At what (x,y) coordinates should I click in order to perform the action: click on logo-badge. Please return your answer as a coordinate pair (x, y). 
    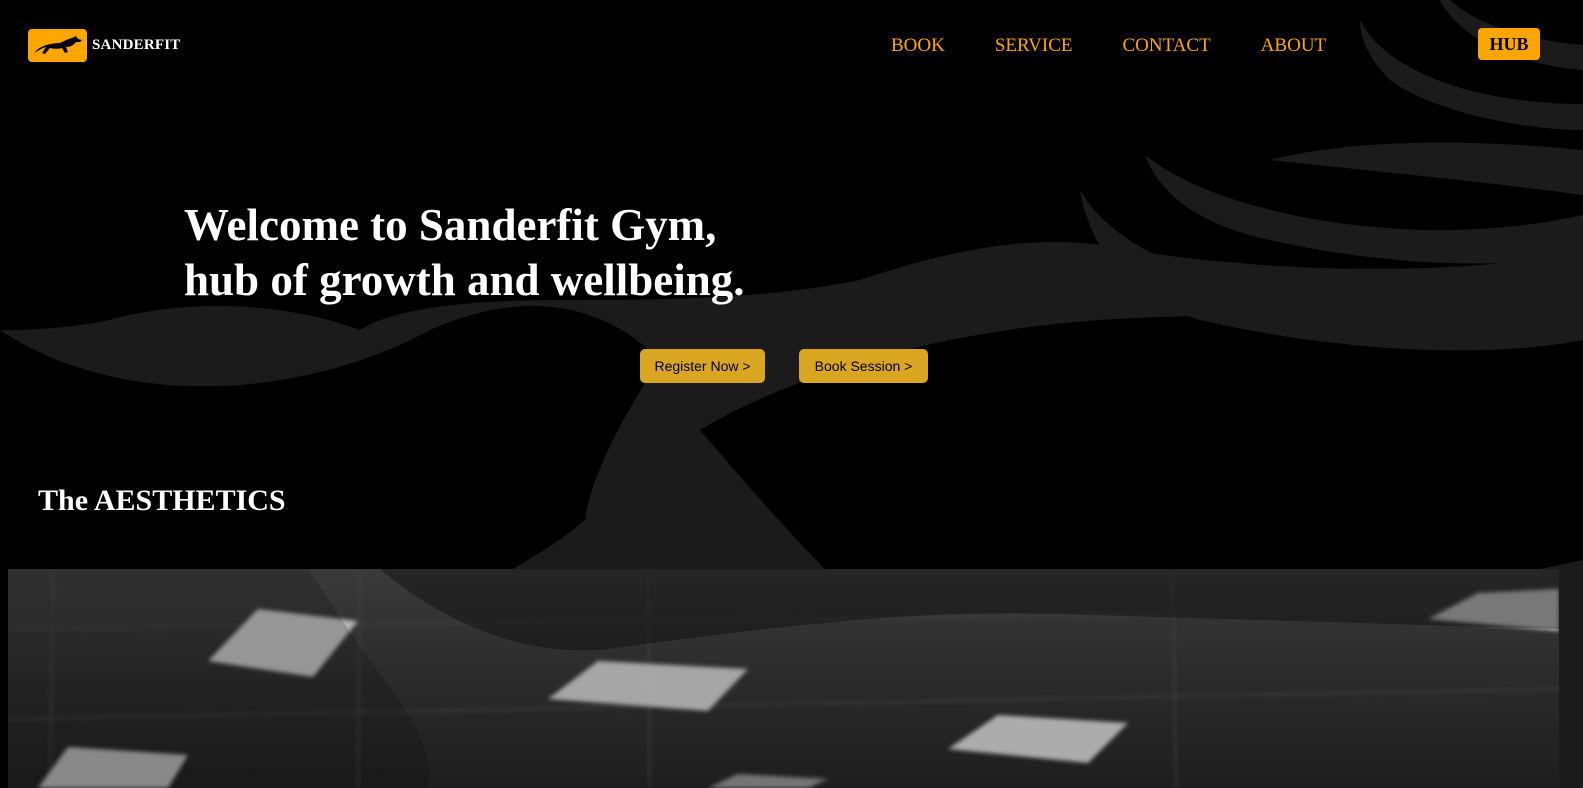
    Looking at the image, I should click on (57, 45).